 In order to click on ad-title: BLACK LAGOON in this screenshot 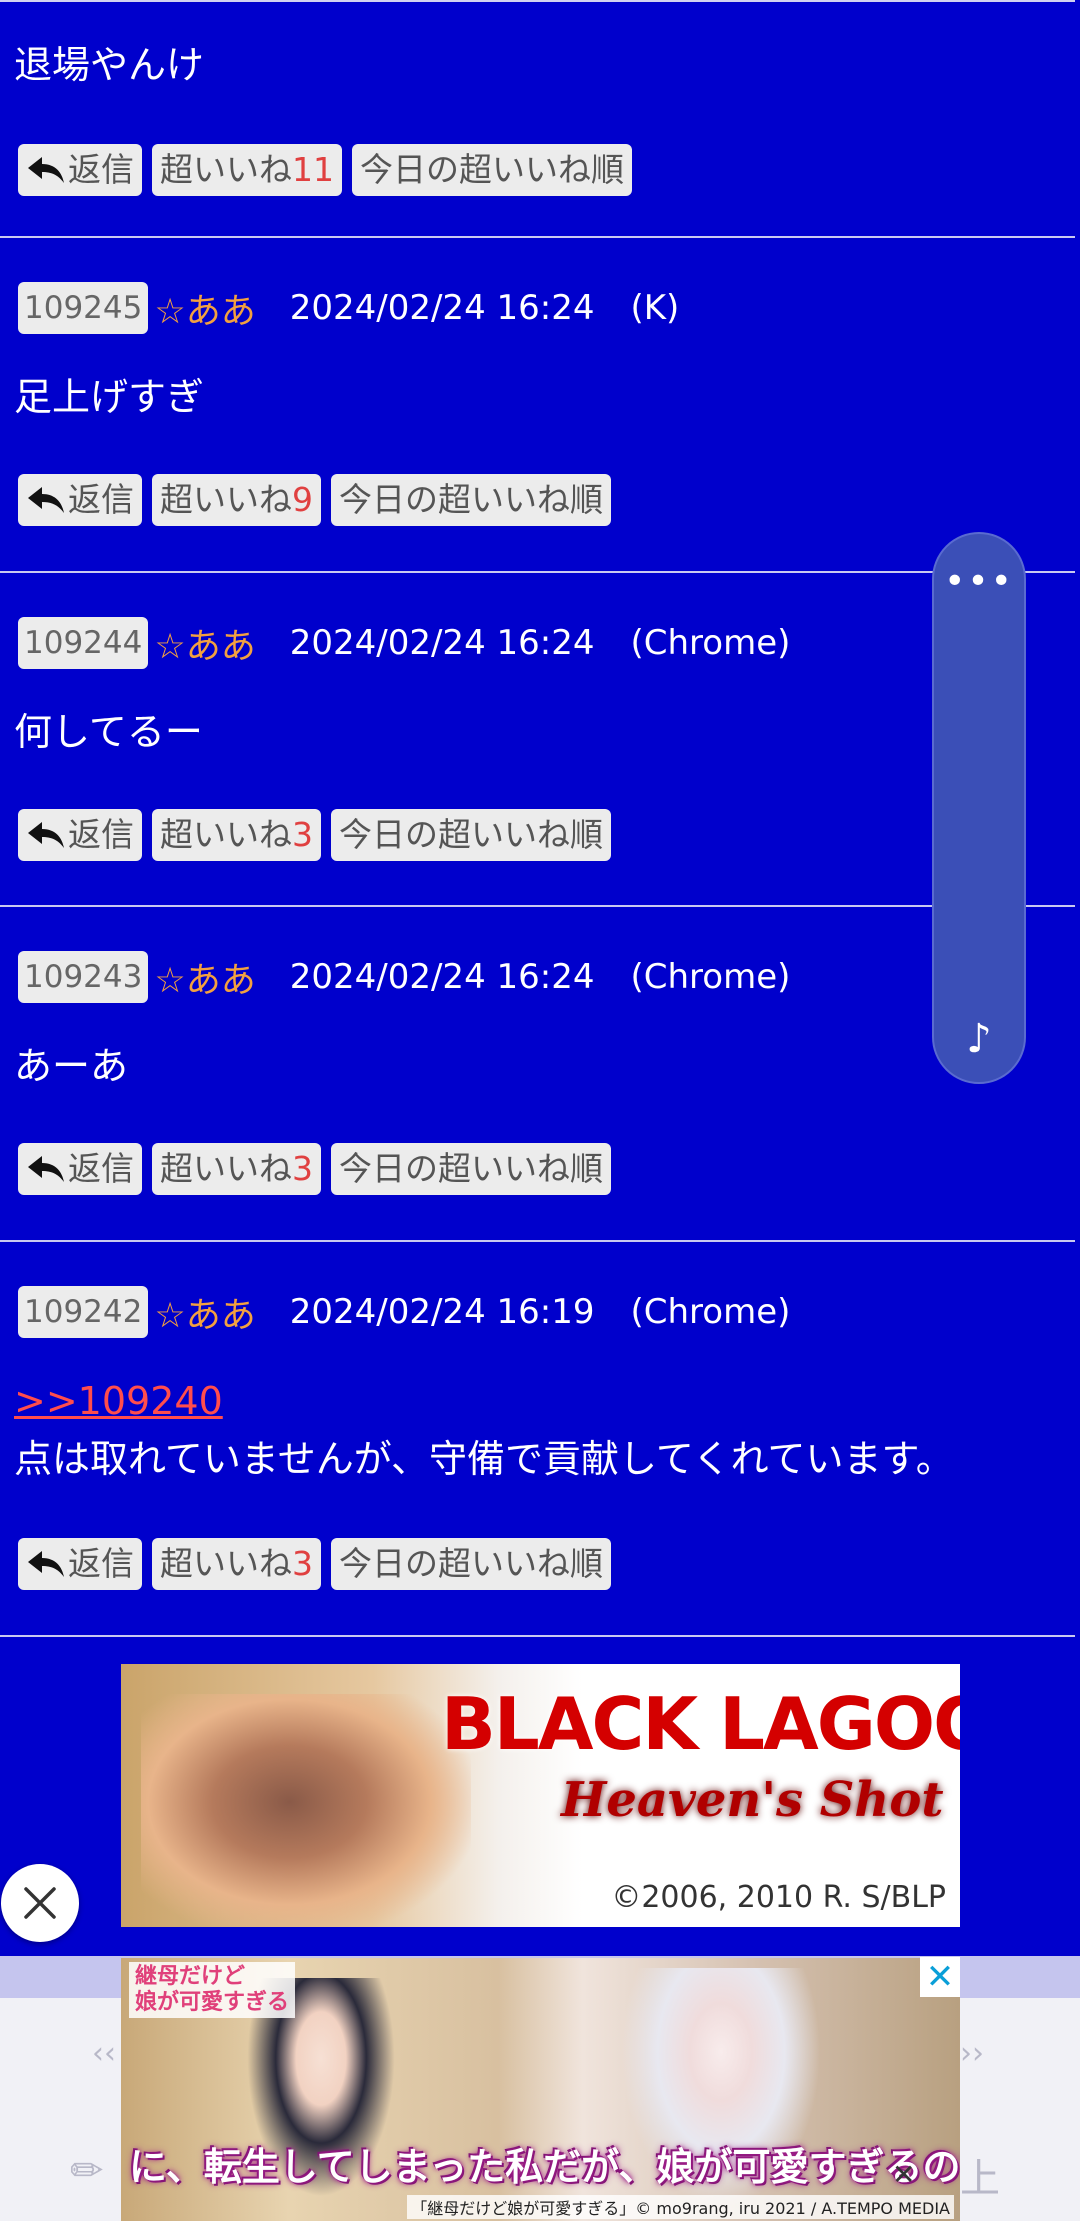, I will do `click(700, 1724)`.